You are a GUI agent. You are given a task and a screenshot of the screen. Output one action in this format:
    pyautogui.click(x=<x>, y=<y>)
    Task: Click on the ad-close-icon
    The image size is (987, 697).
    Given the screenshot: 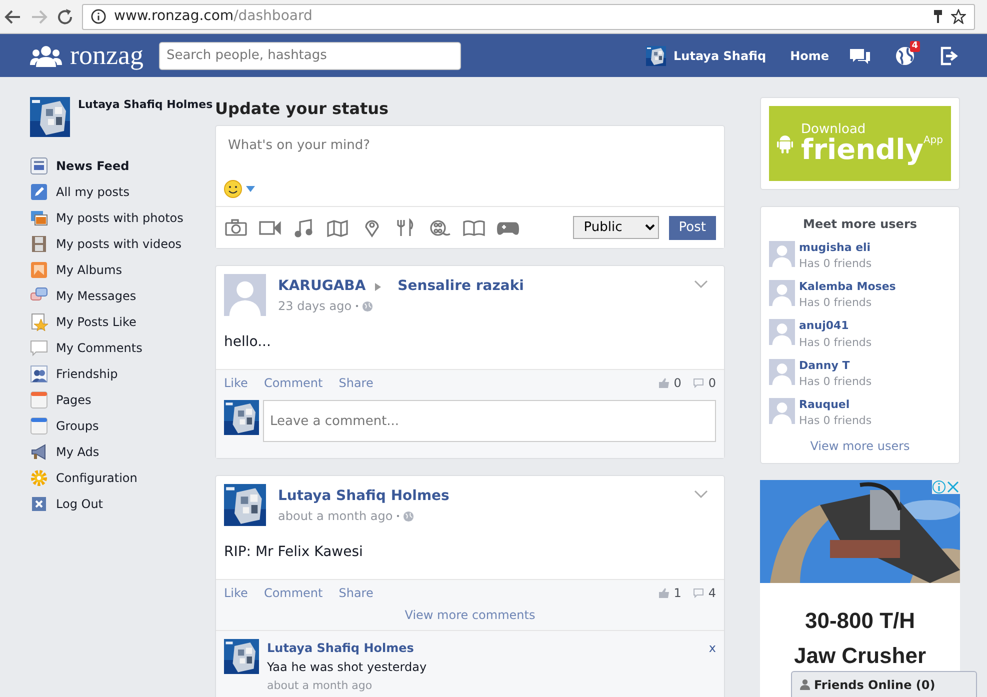 What is the action you would take?
    pyautogui.click(x=953, y=487)
    